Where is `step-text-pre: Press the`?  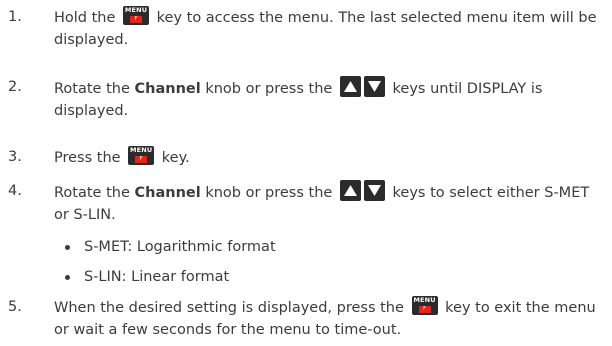
step-text-pre: Press the is located at coordinates (87, 158).